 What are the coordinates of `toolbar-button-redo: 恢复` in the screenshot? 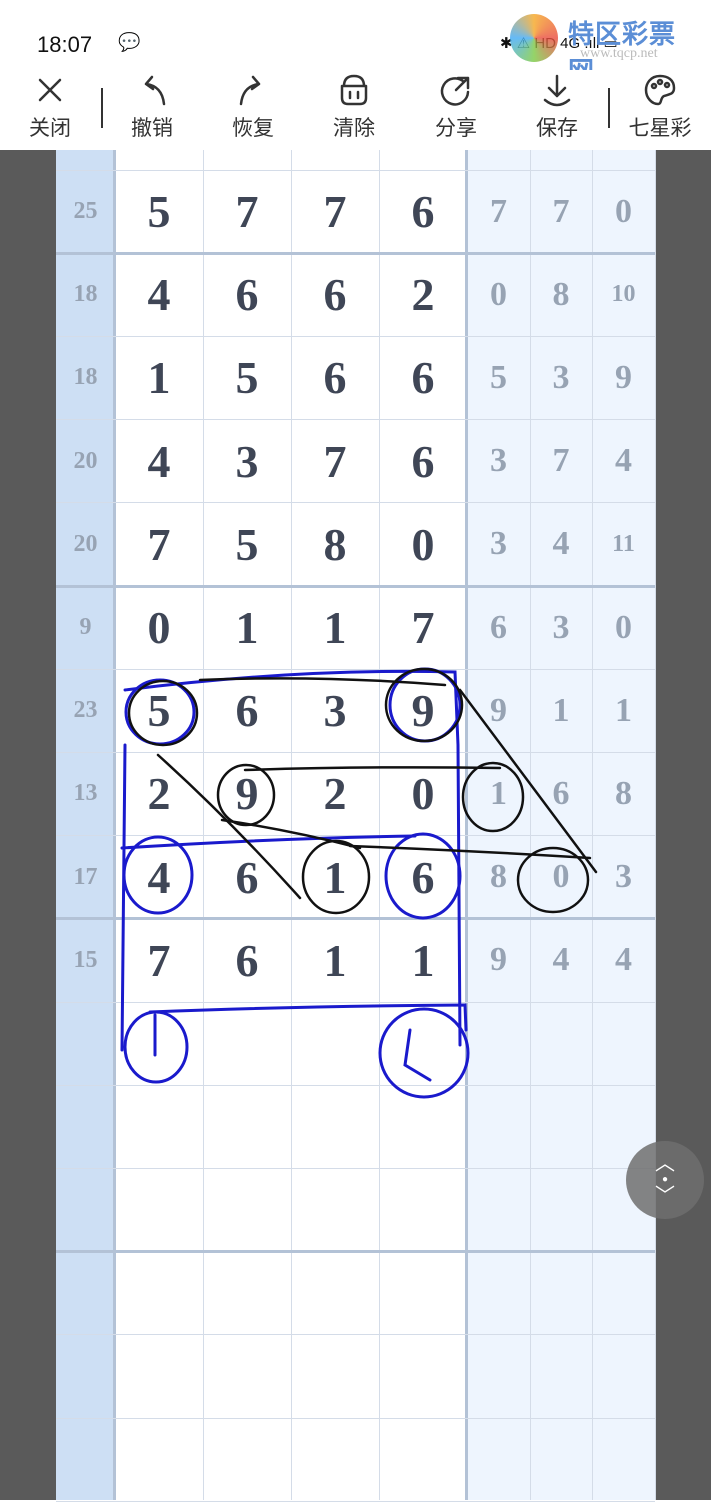 It's located at (253, 106).